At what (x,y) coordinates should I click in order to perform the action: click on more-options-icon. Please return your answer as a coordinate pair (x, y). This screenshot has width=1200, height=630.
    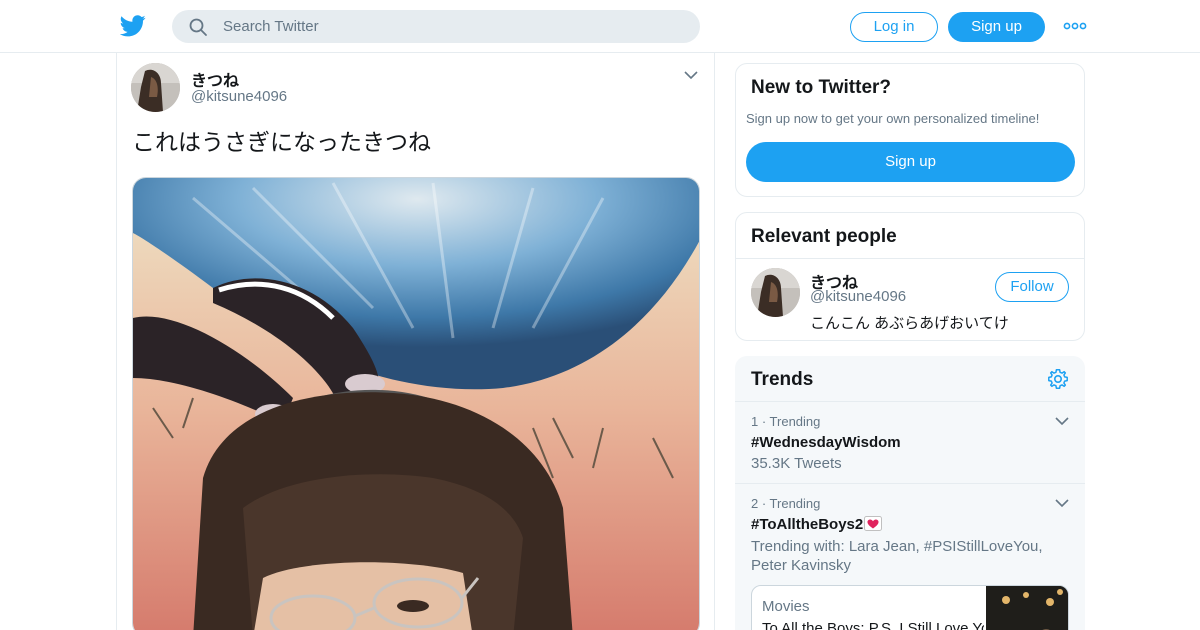
    Looking at the image, I should click on (1075, 26).